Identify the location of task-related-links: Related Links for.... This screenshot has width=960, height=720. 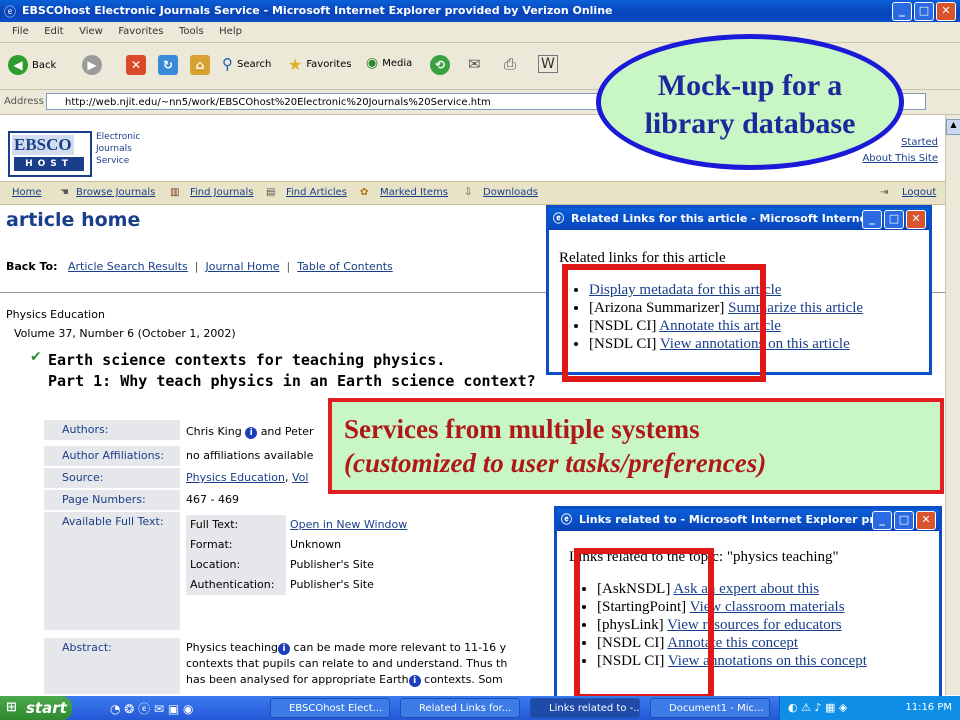
(460, 708).